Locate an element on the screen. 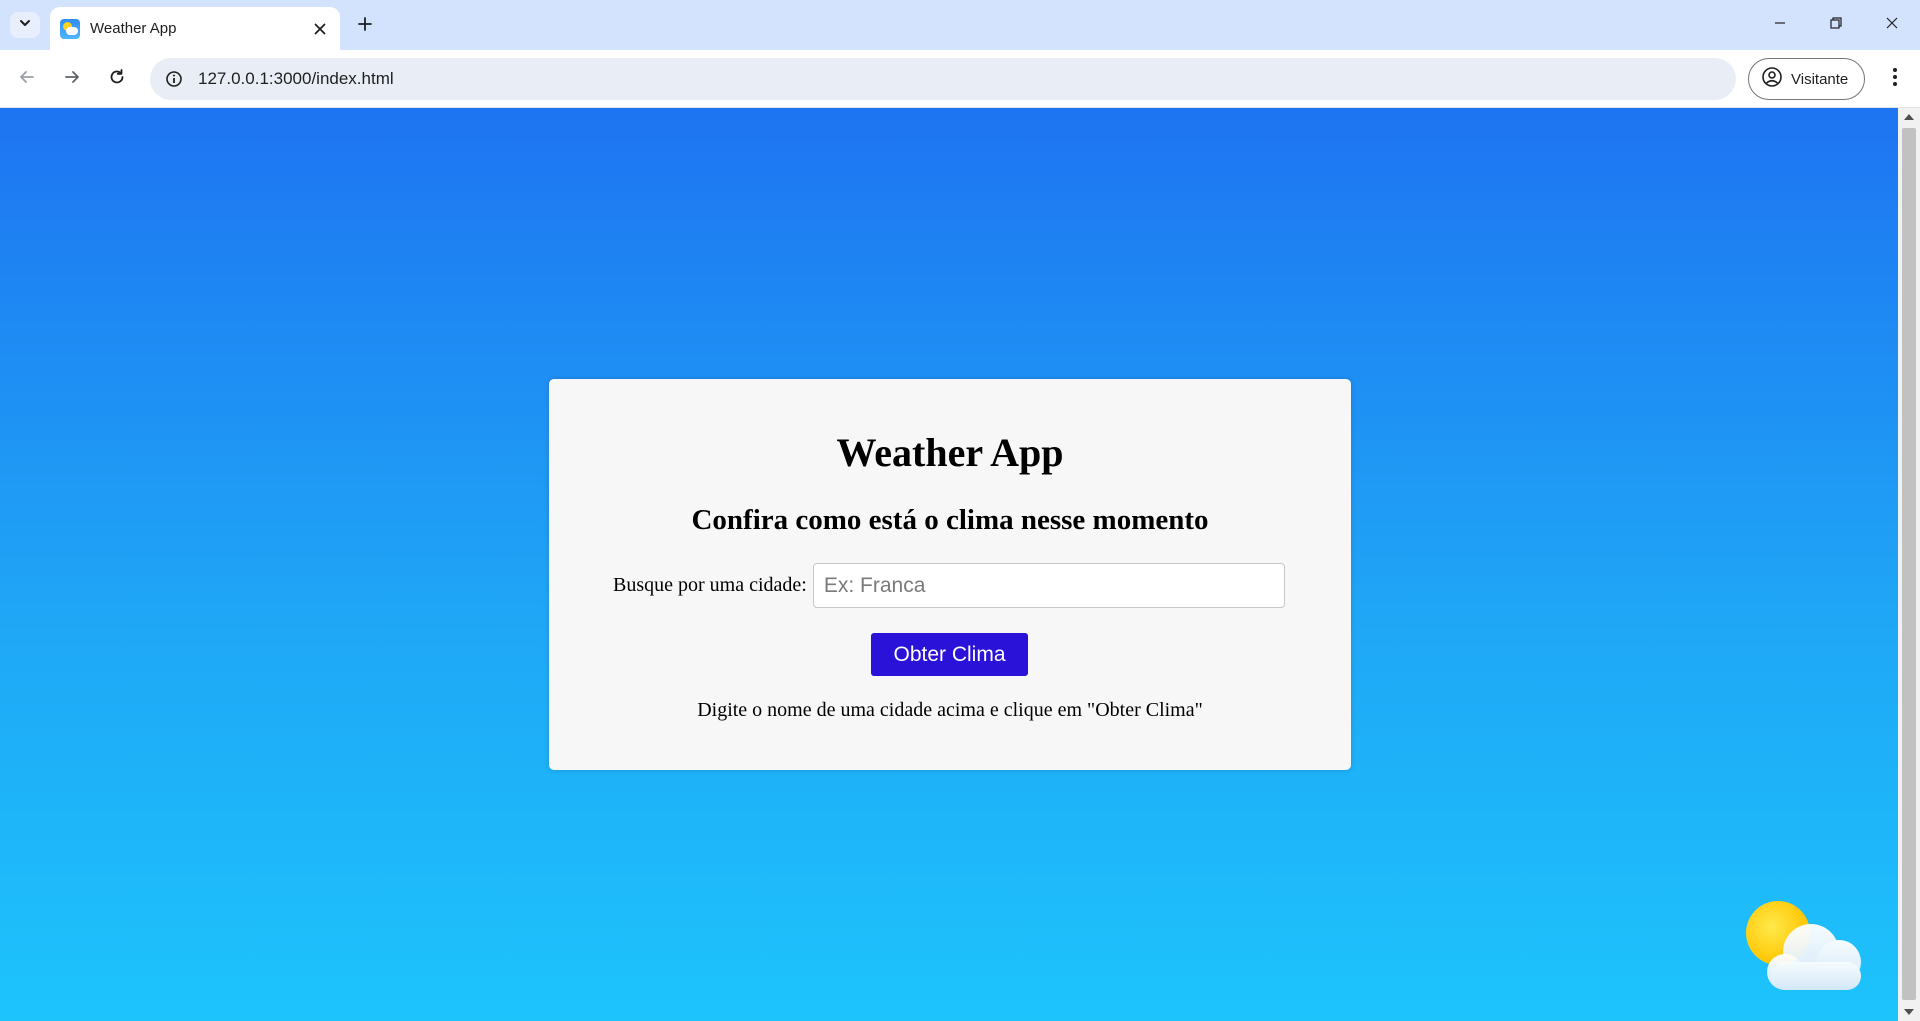  profile-button: Visitante is located at coordinates (1806, 79).